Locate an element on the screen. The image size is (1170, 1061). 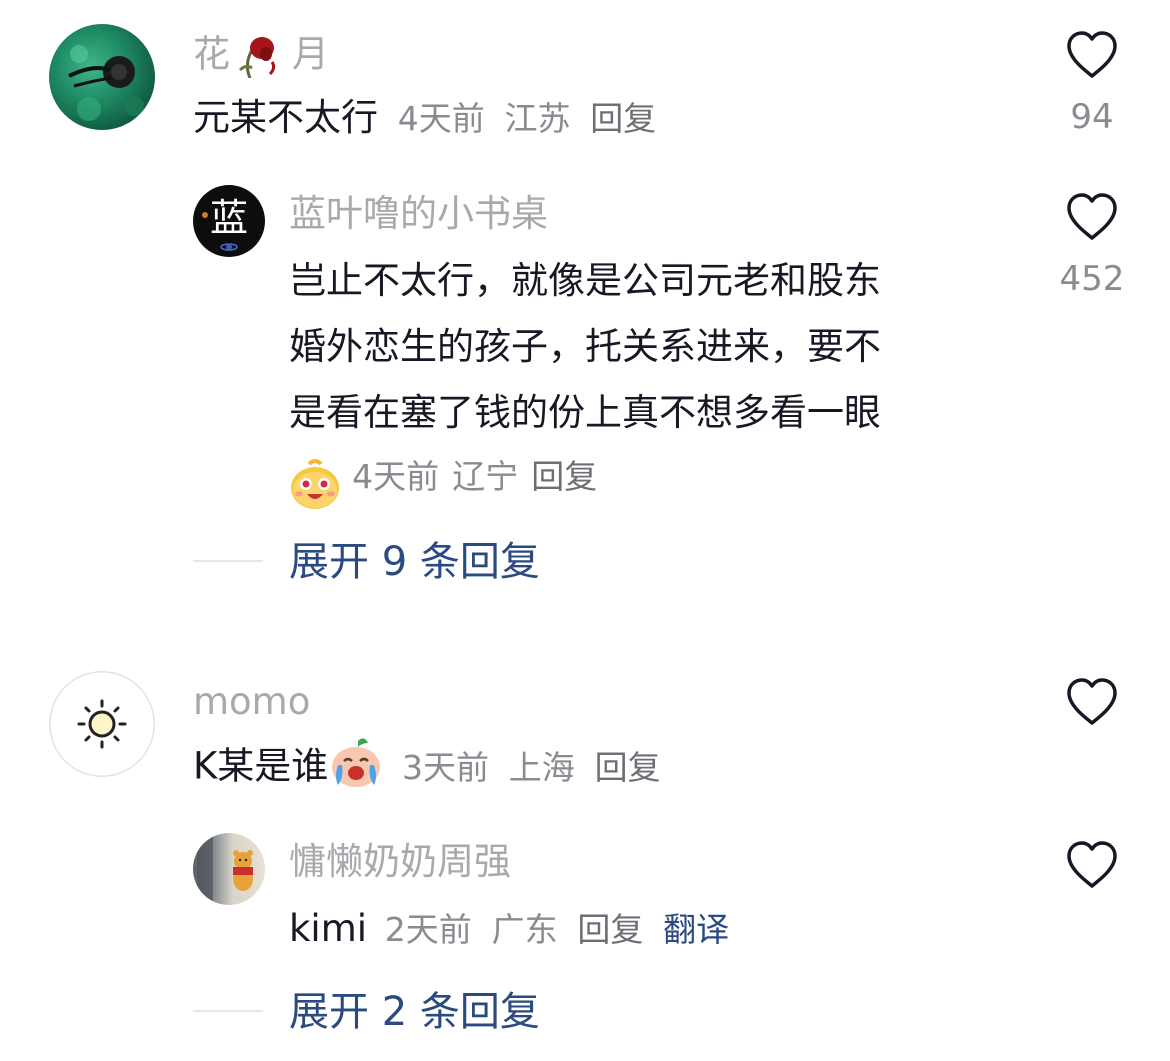
reply-time: 2天前 is located at coordinates (428, 929).